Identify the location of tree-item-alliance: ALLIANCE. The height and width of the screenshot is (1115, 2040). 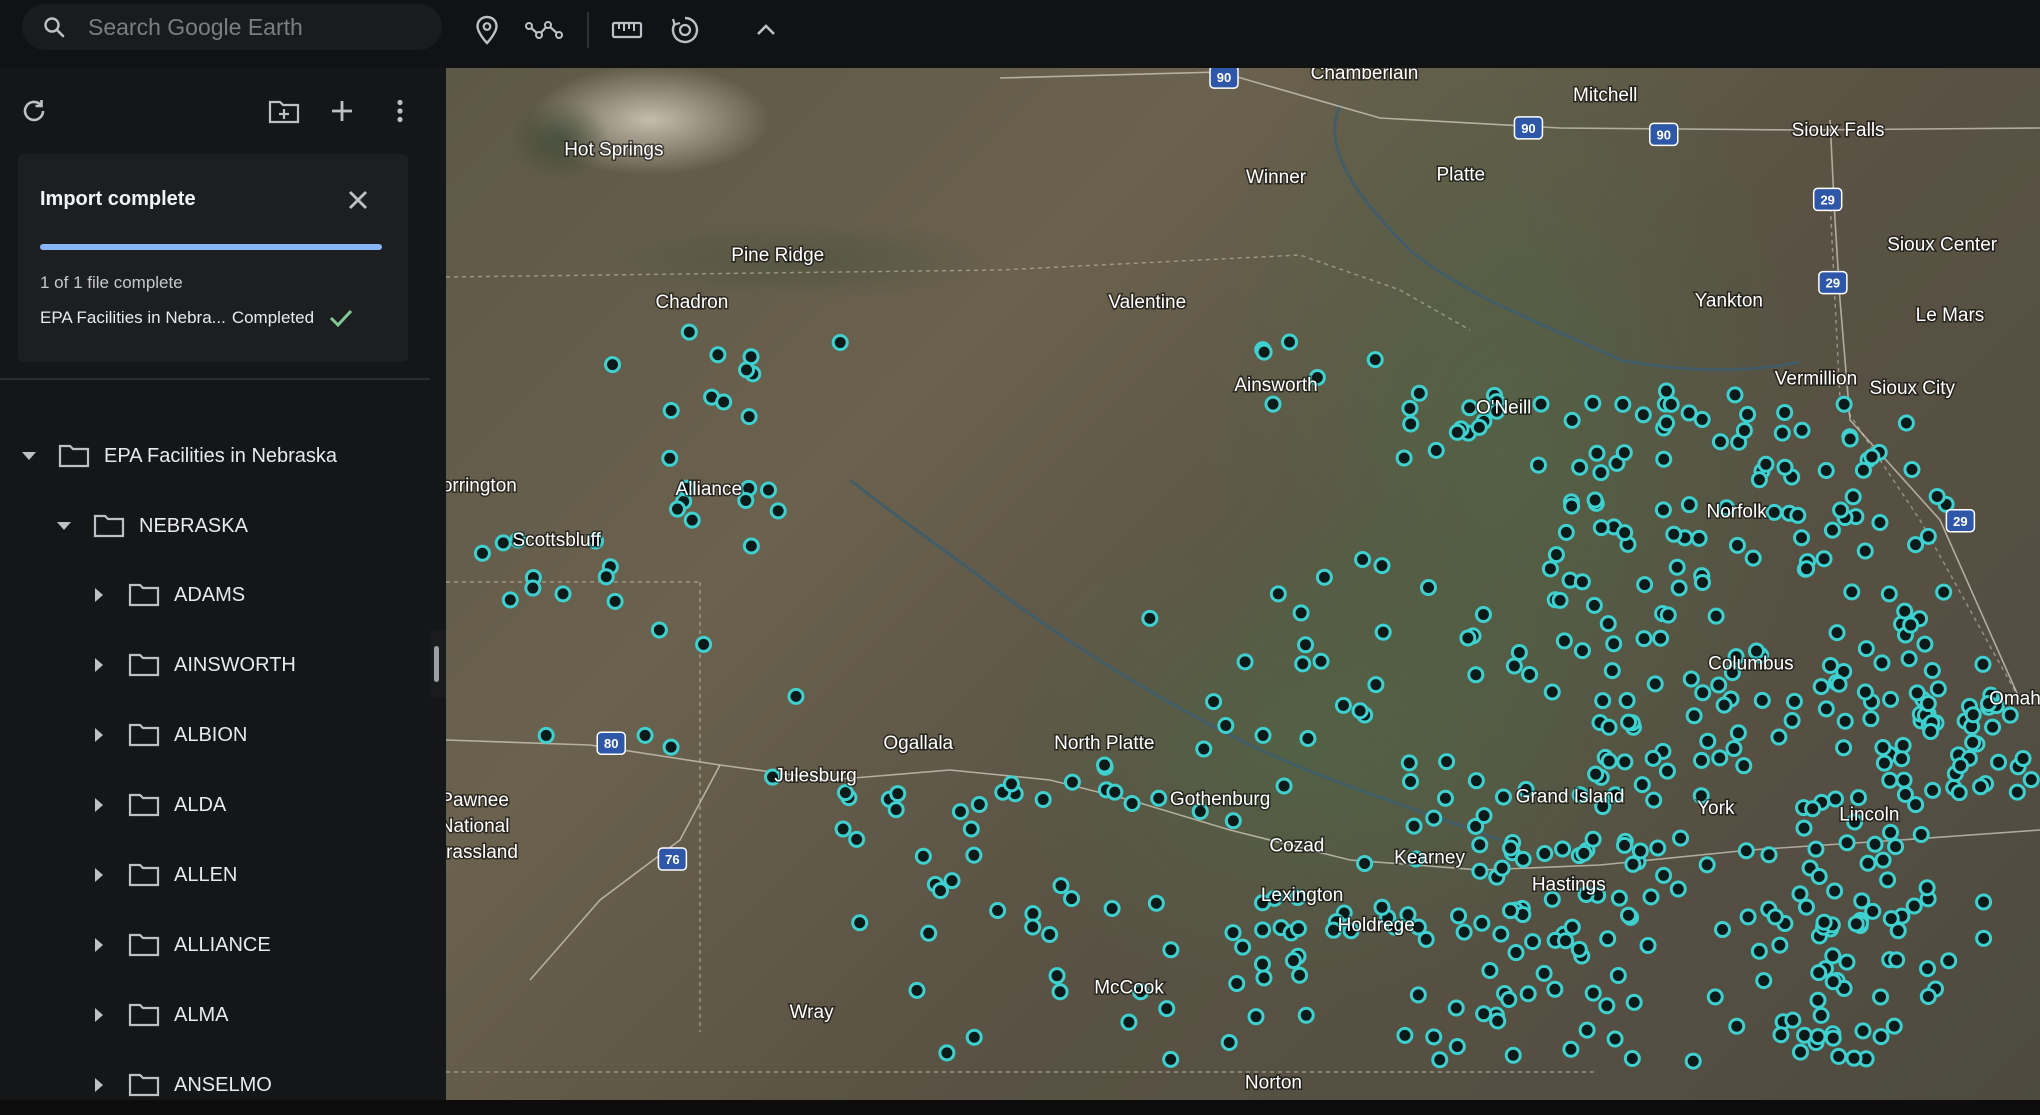
(259, 945).